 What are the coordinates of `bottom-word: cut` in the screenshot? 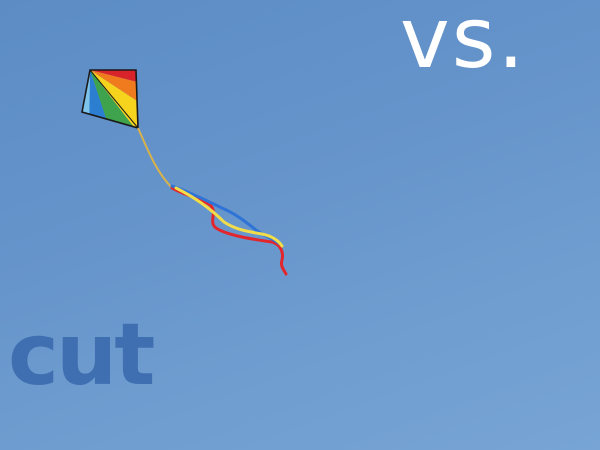 It's located at (81, 355).